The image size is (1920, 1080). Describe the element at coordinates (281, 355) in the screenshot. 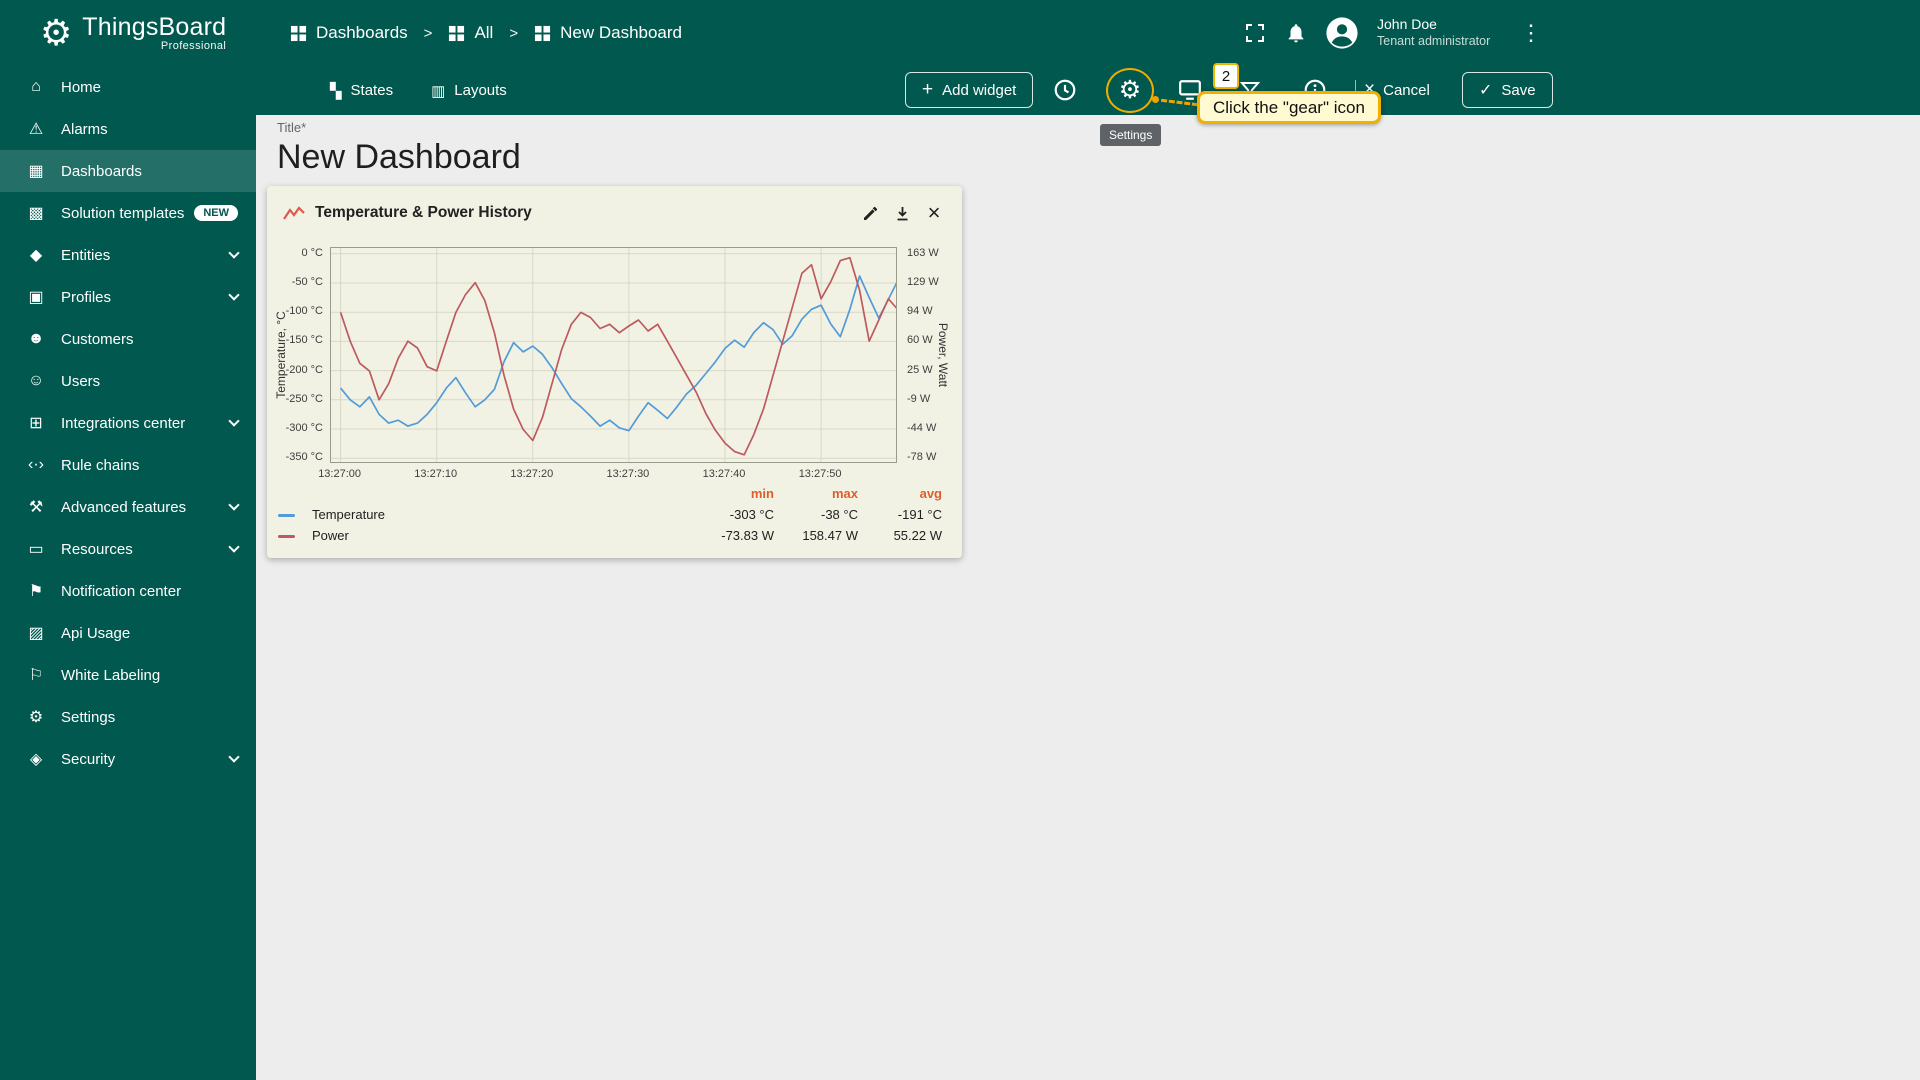

I see `left-axis-label: Temperature, °C` at that location.